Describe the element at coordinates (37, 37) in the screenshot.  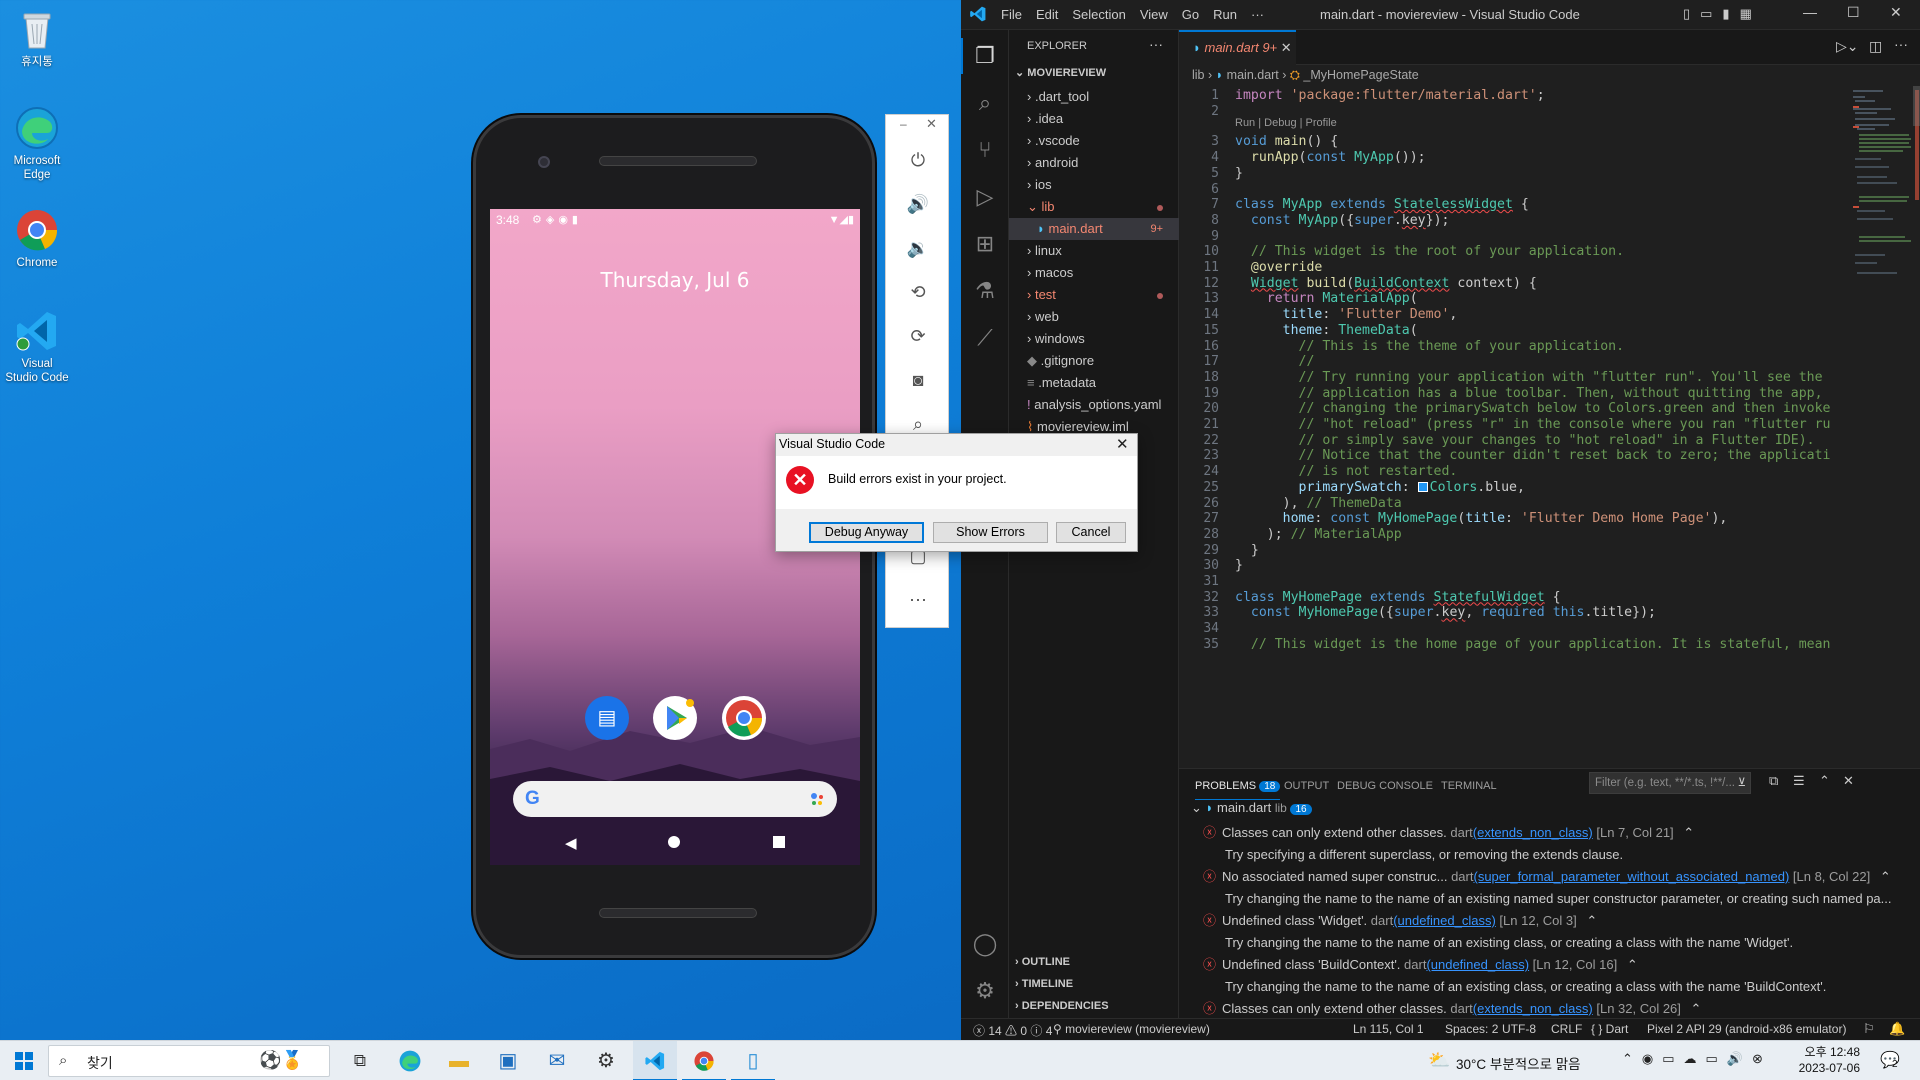
I see `desktop-icon-recycle-bin: 휴지통` at that location.